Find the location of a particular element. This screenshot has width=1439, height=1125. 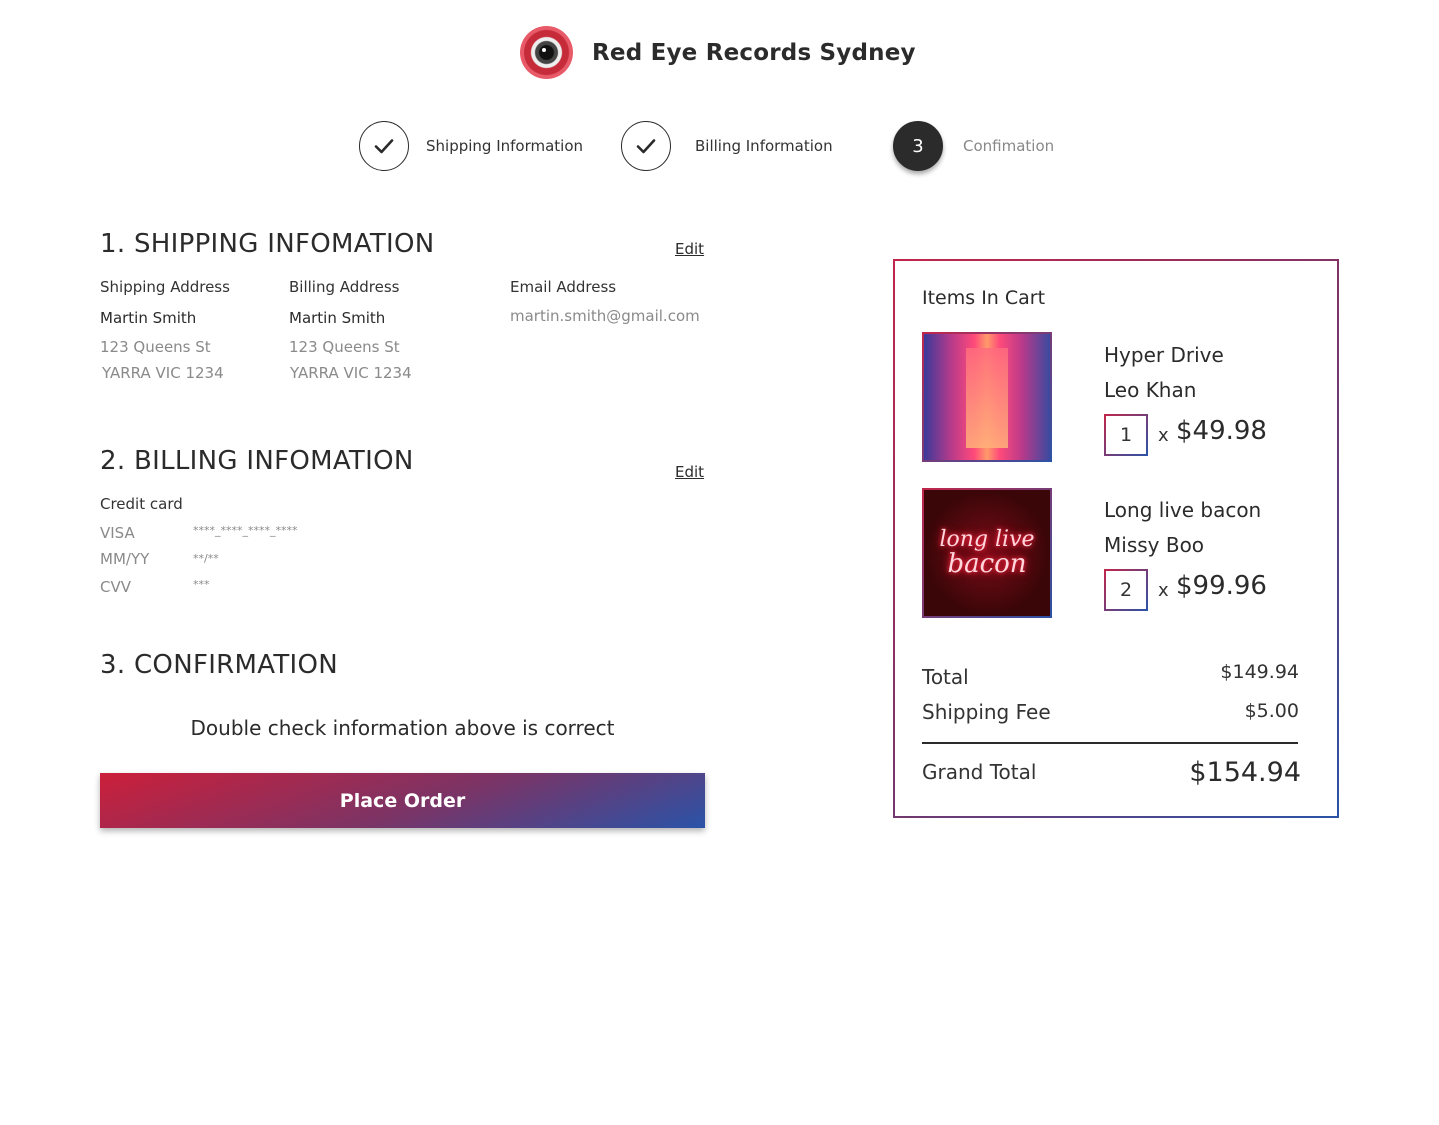

cvv-masked: *** is located at coordinates (201, 584).